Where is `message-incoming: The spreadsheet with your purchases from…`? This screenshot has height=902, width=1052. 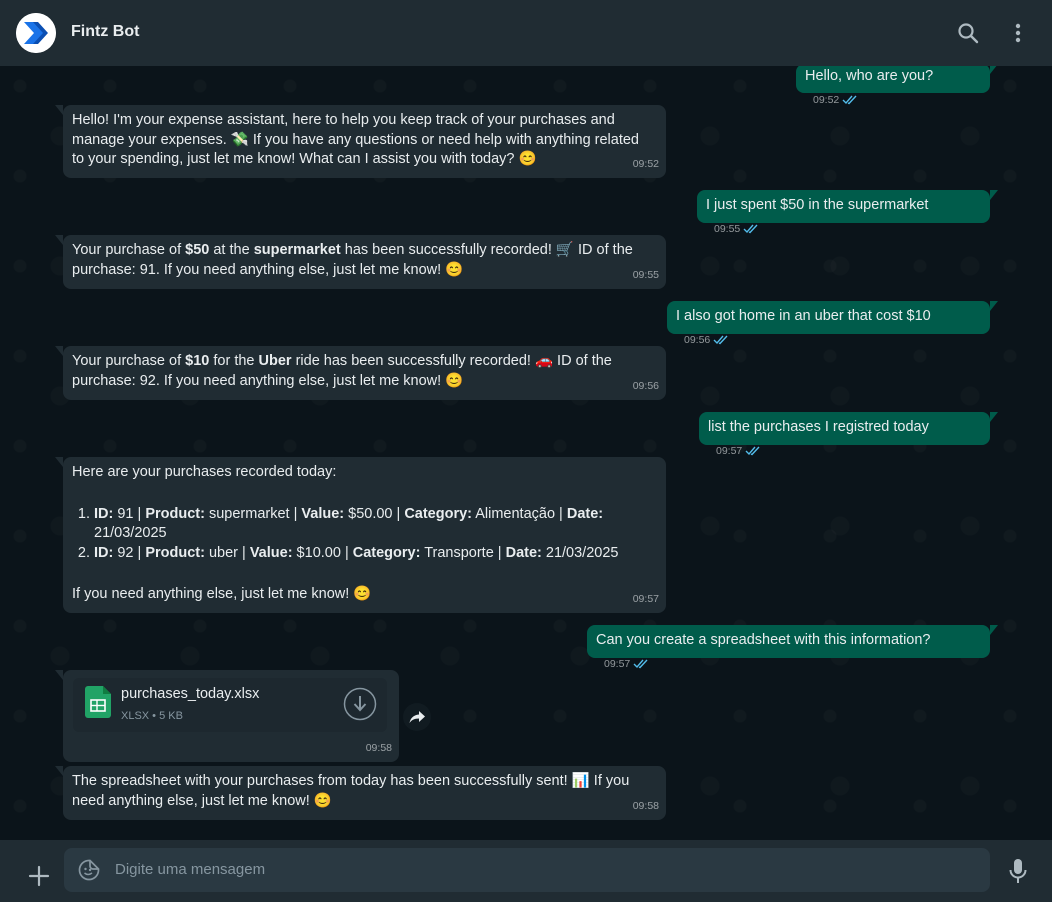 message-incoming: The spreadsheet with your purchases from… is located at coordinates (360, 793).